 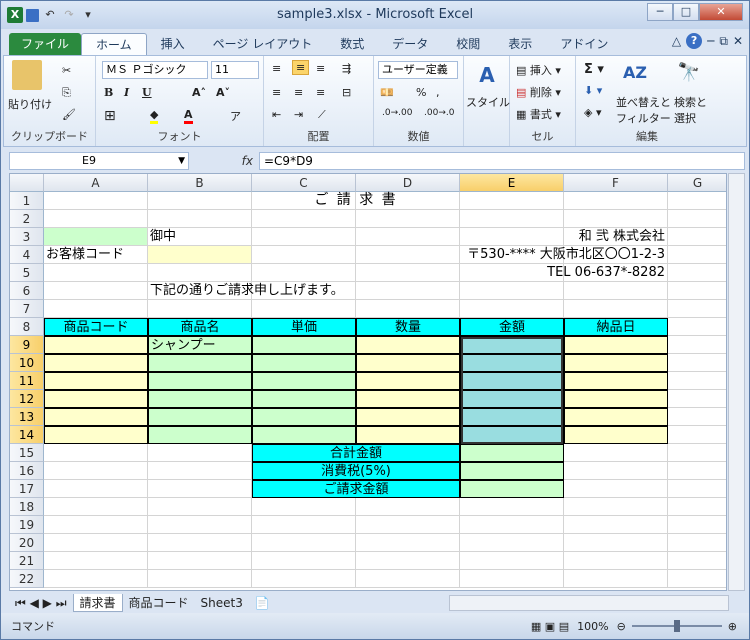 I want to click on bold-icon: B, so click(x=108, y=92).